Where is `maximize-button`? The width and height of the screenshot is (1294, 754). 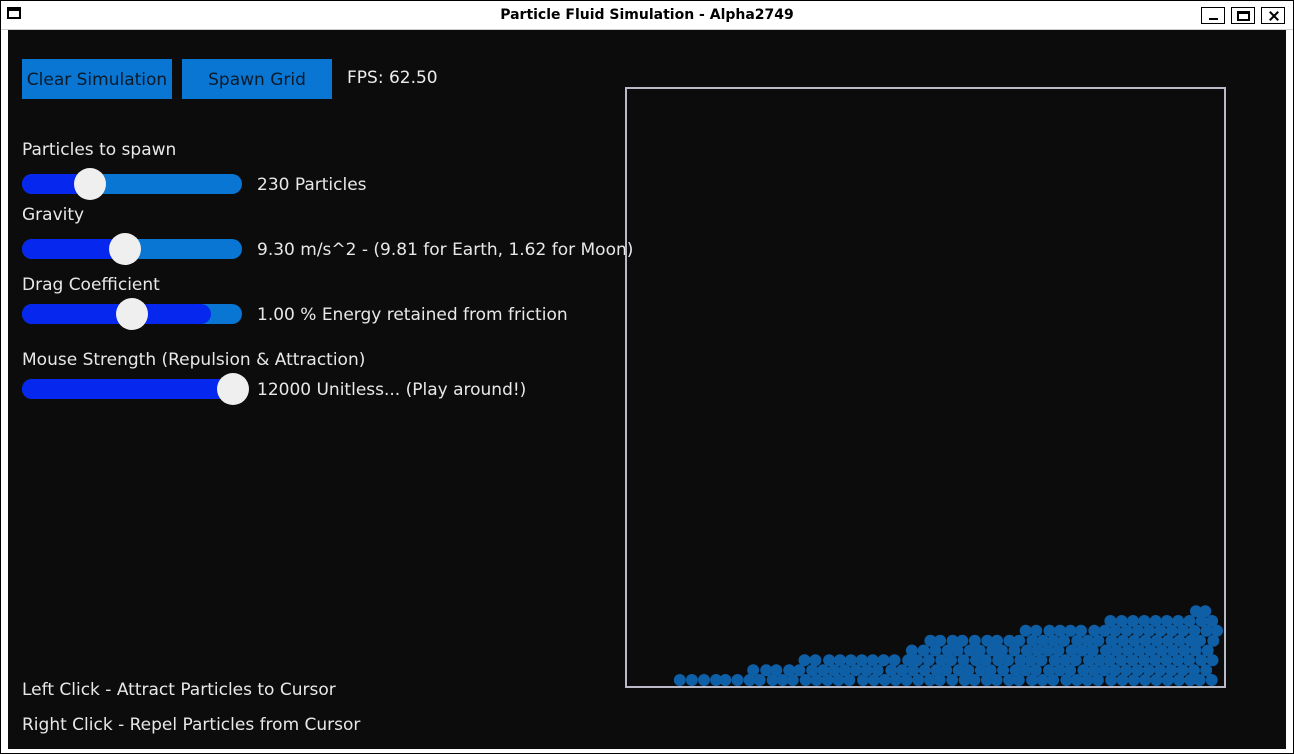 maximize-button is located at coordinates (1243, 15).